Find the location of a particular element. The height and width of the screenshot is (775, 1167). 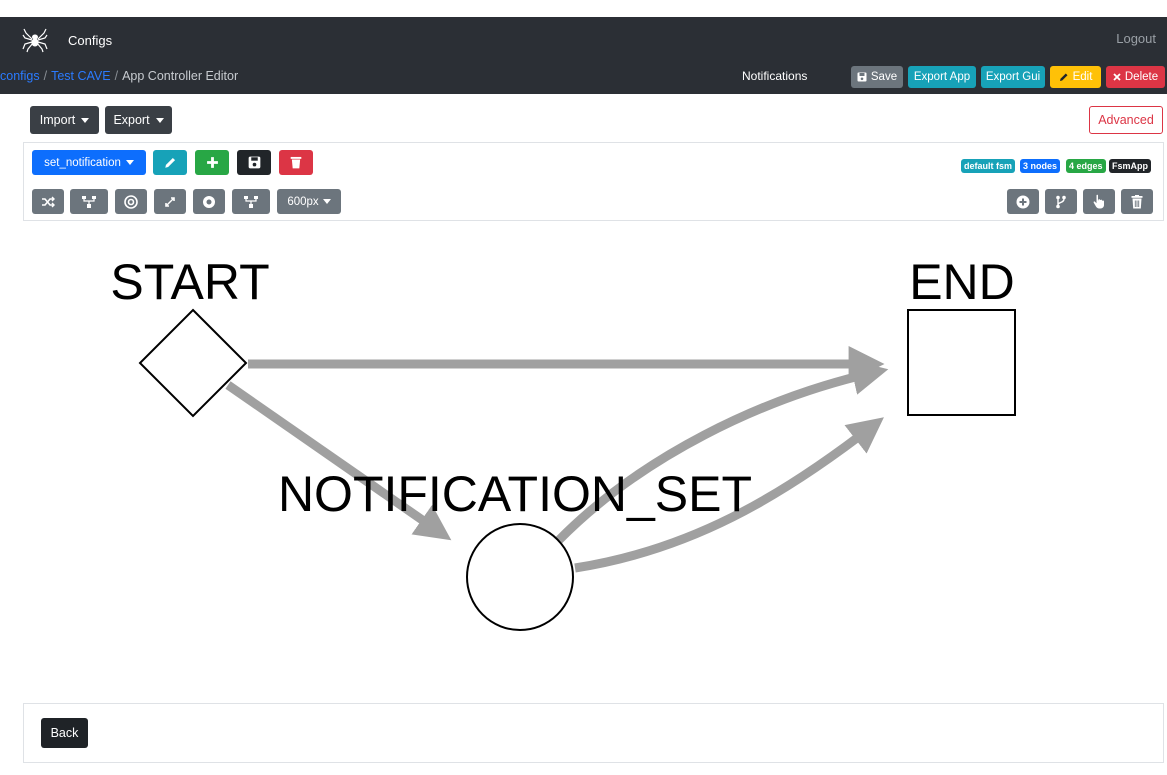

save-icon is located at coordinates (254, 162).